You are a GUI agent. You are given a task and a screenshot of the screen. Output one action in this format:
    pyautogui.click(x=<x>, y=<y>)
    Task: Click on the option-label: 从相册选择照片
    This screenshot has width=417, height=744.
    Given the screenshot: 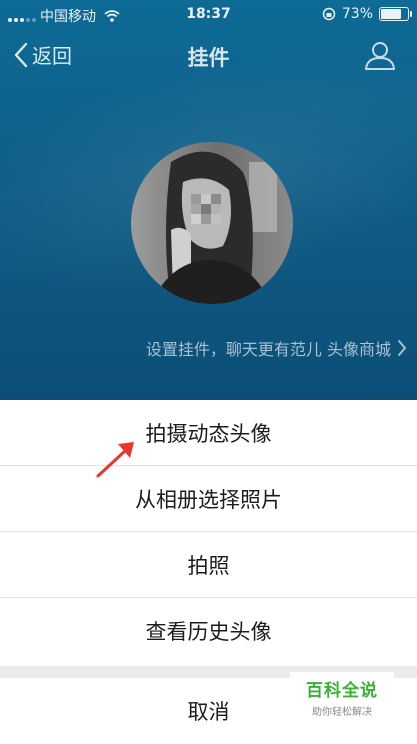 What is the action you would take?
    pyautogui.click(x=208, y=499)
    